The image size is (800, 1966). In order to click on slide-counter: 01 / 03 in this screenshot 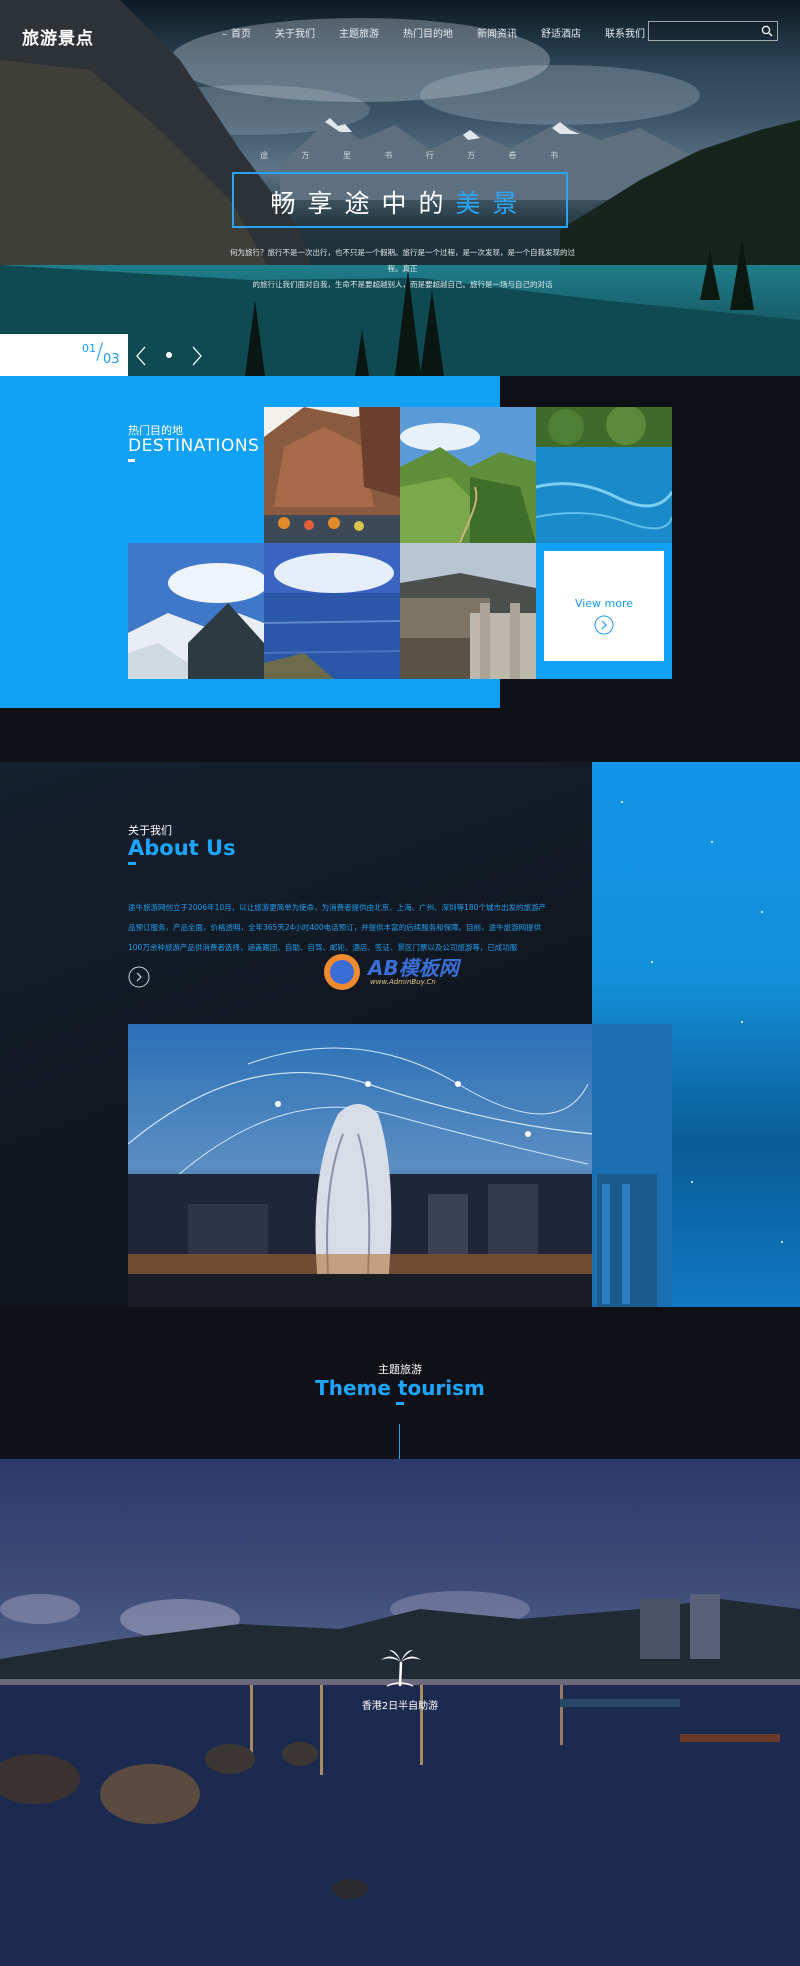, I will do `click(64, 355)`.